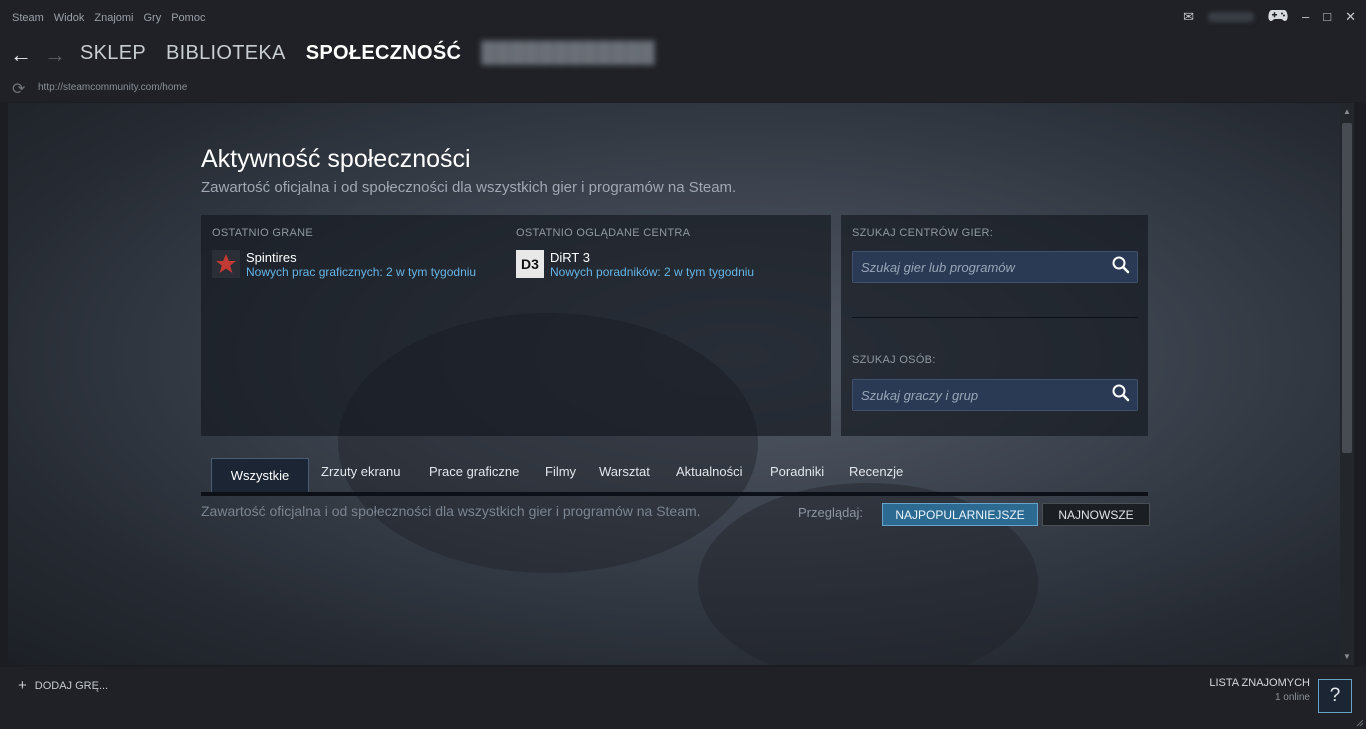  What do you see at coordinates (260, 475) in the screenshot?
I see `tab-all: Wszystkie` at bounding box center [260, 475].